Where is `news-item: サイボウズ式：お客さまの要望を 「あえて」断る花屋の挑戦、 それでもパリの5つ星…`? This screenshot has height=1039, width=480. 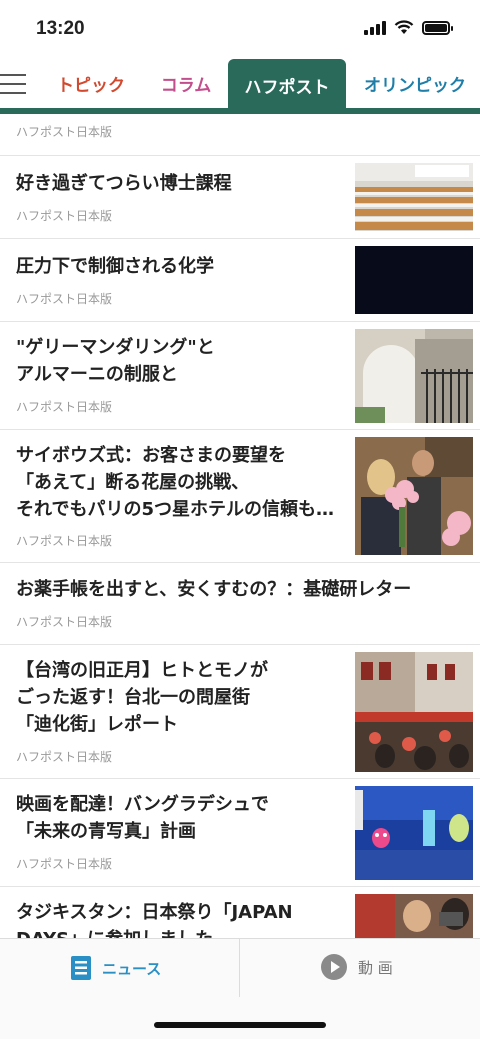
news-item: サイボウズ式：お客さまの要望を 「あえて」断る花屋の挑戦、 それでもパリの5つ星… is located at coordinates (240, 496).